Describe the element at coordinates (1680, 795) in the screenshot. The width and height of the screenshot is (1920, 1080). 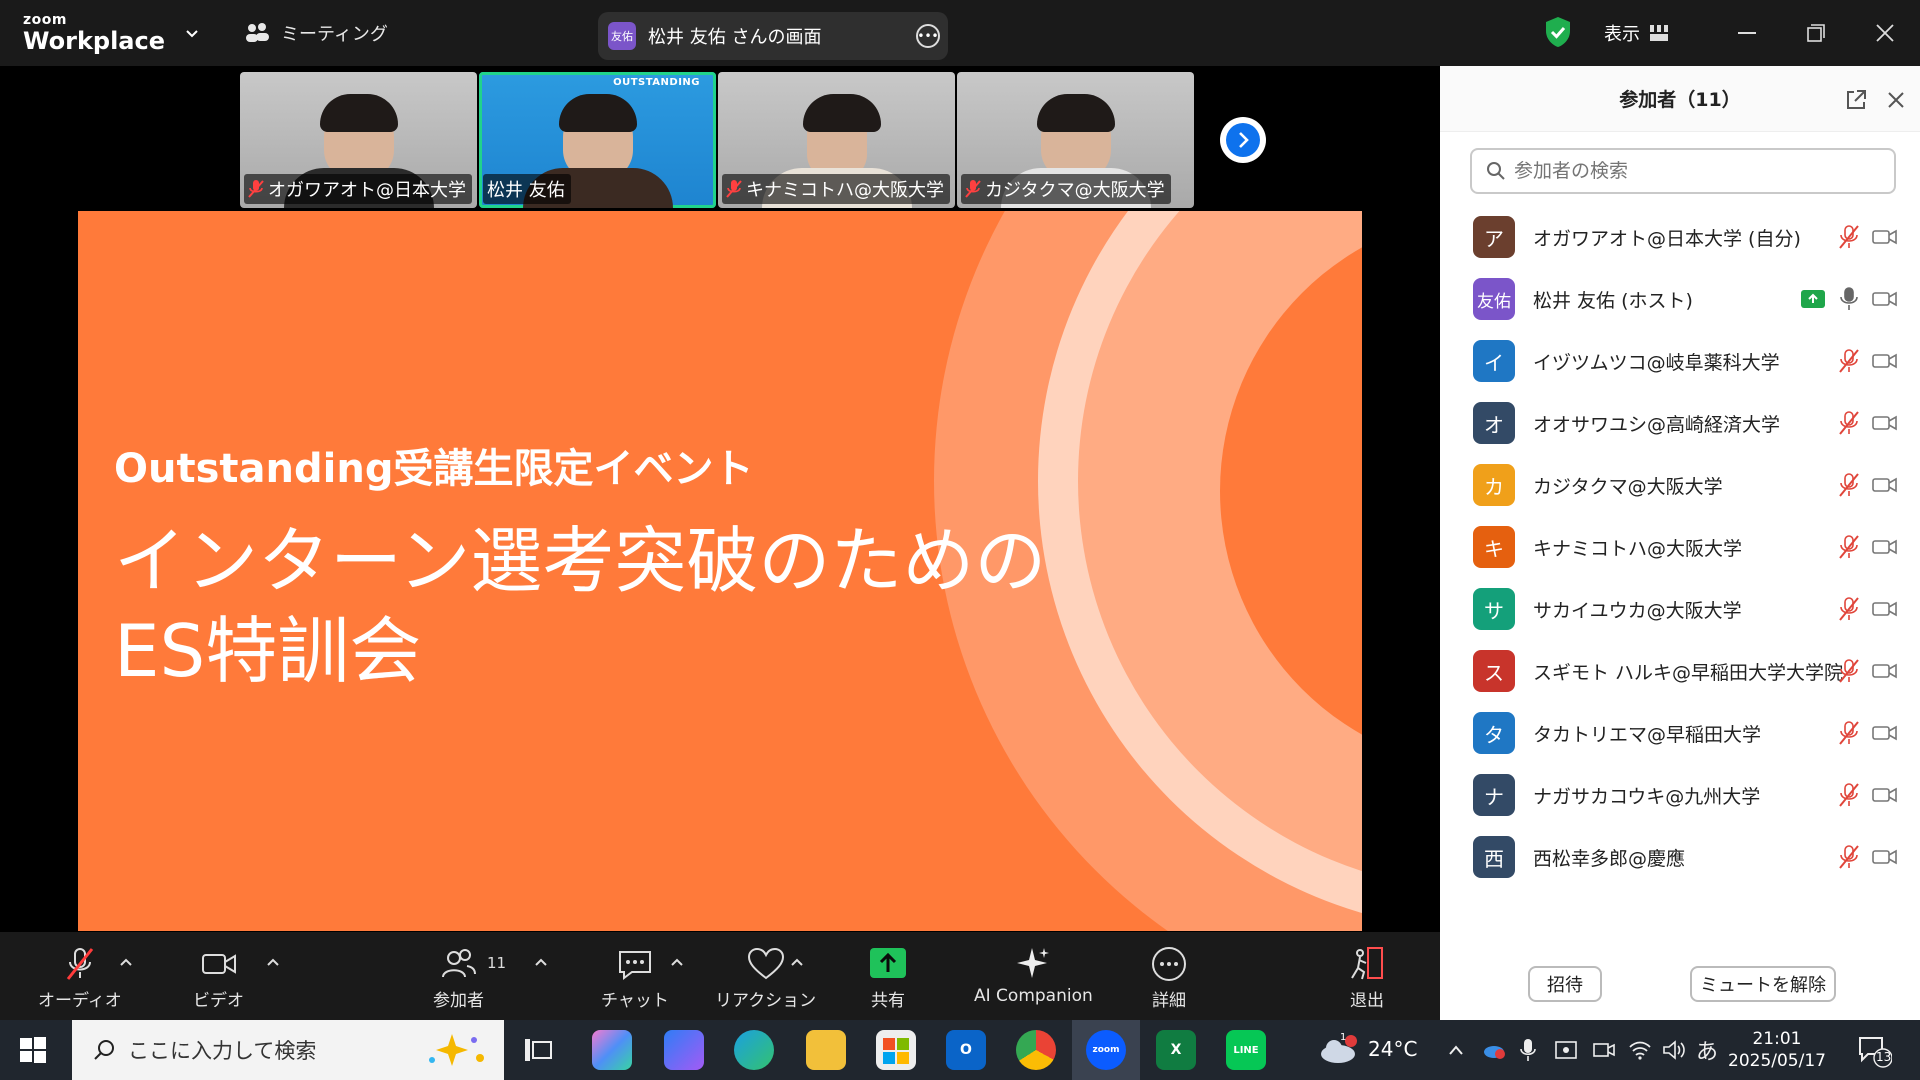
I see `participant-row: ナナガサカコウキ@九州大学` at that location.